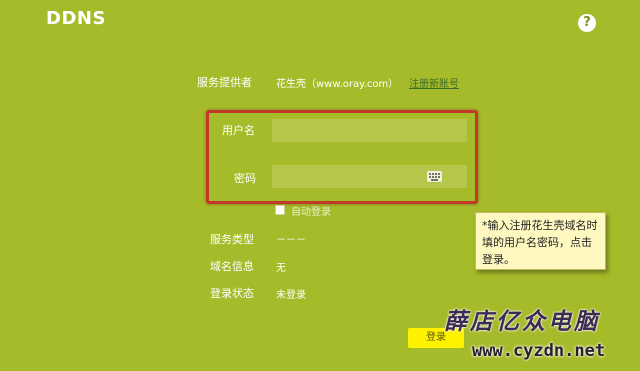  What do you see at coordinates (337, 84) in the screenshot?
I see `provider-value: 花生壳（www.oray.com）` at bounding box center [337, 84].